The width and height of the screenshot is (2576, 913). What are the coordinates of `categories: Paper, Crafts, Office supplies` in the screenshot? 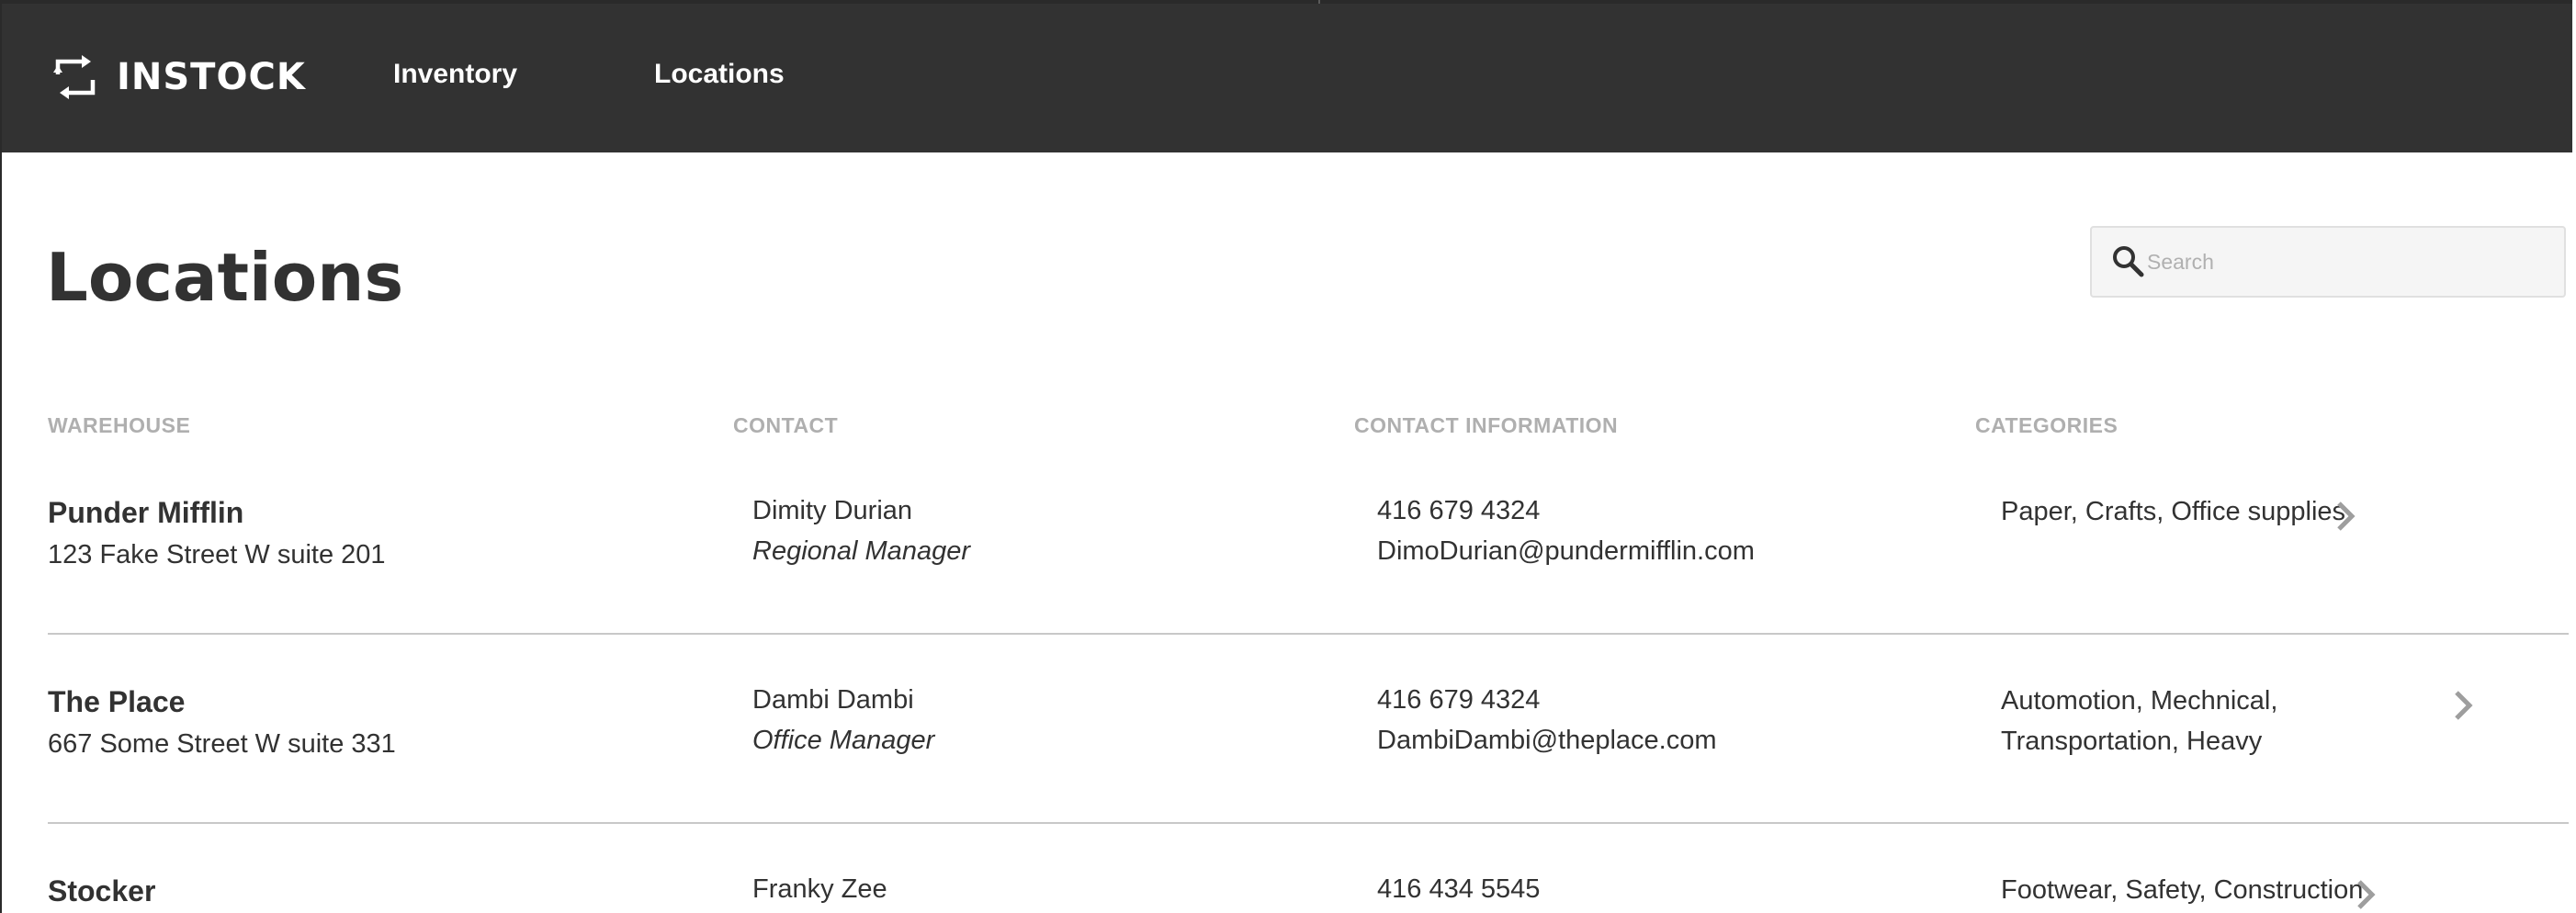 It's located at (2173, 512).